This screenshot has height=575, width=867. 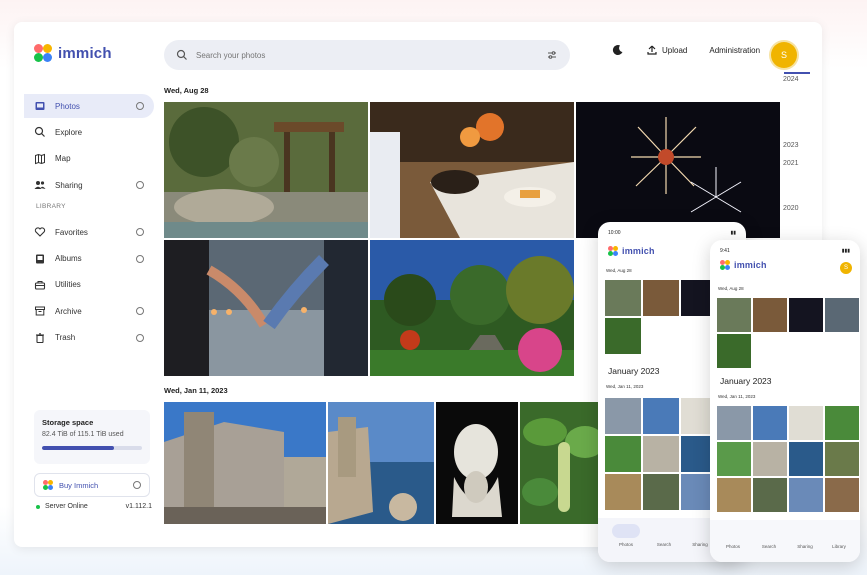 What do you see at coordinates (784, 55) in the screenshot?
I see `user-avatar: S` at bounding box center [784, 55].